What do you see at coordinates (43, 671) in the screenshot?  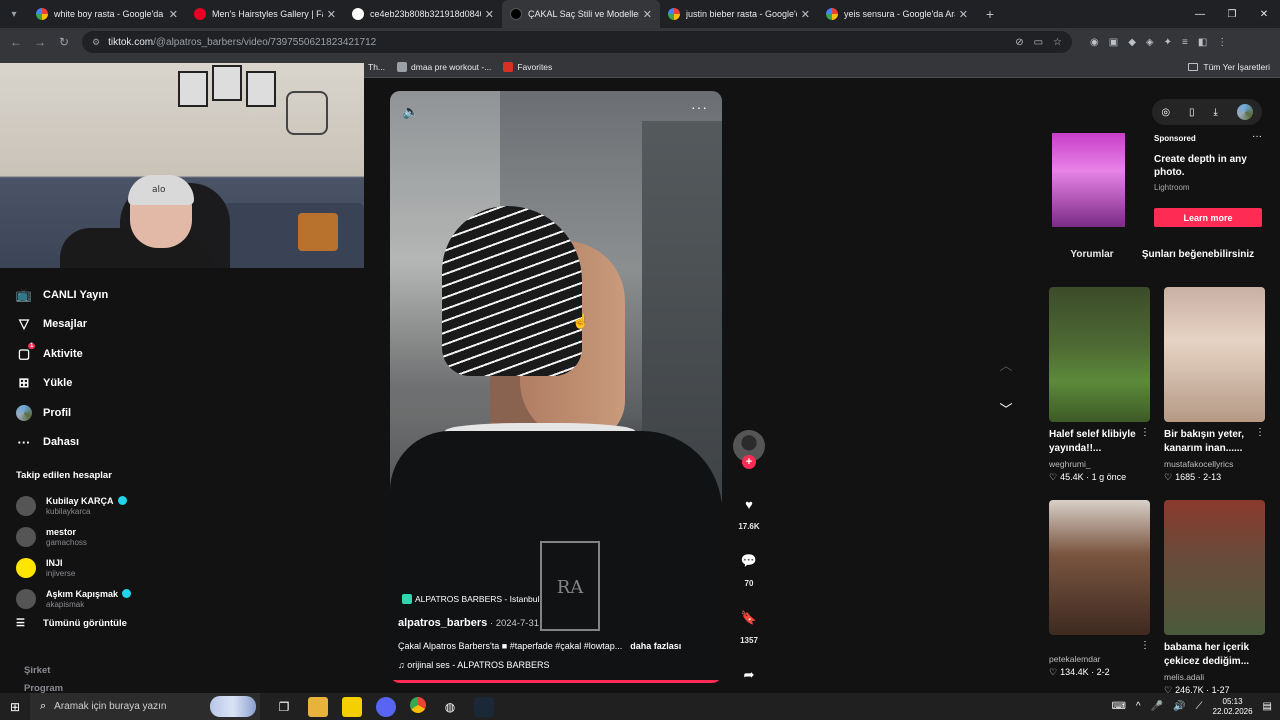 I see `footer-link-company: Şirket` at bounding box center [43, 671].